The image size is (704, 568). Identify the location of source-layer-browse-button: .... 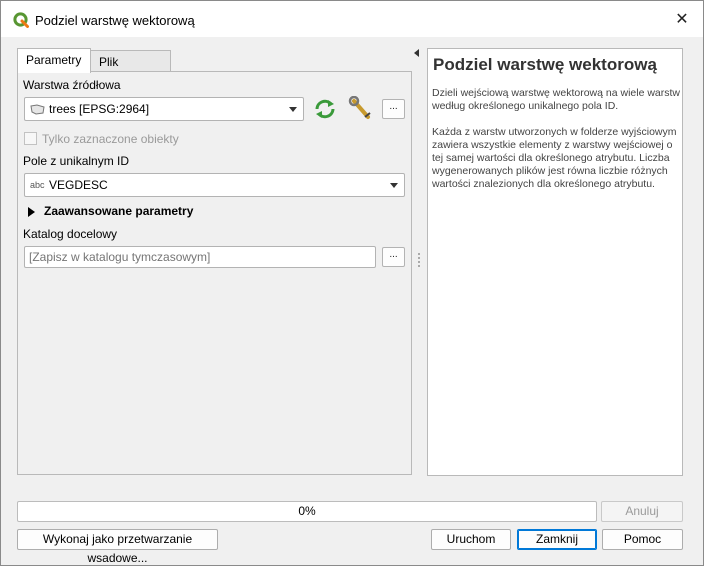
(393, 109).